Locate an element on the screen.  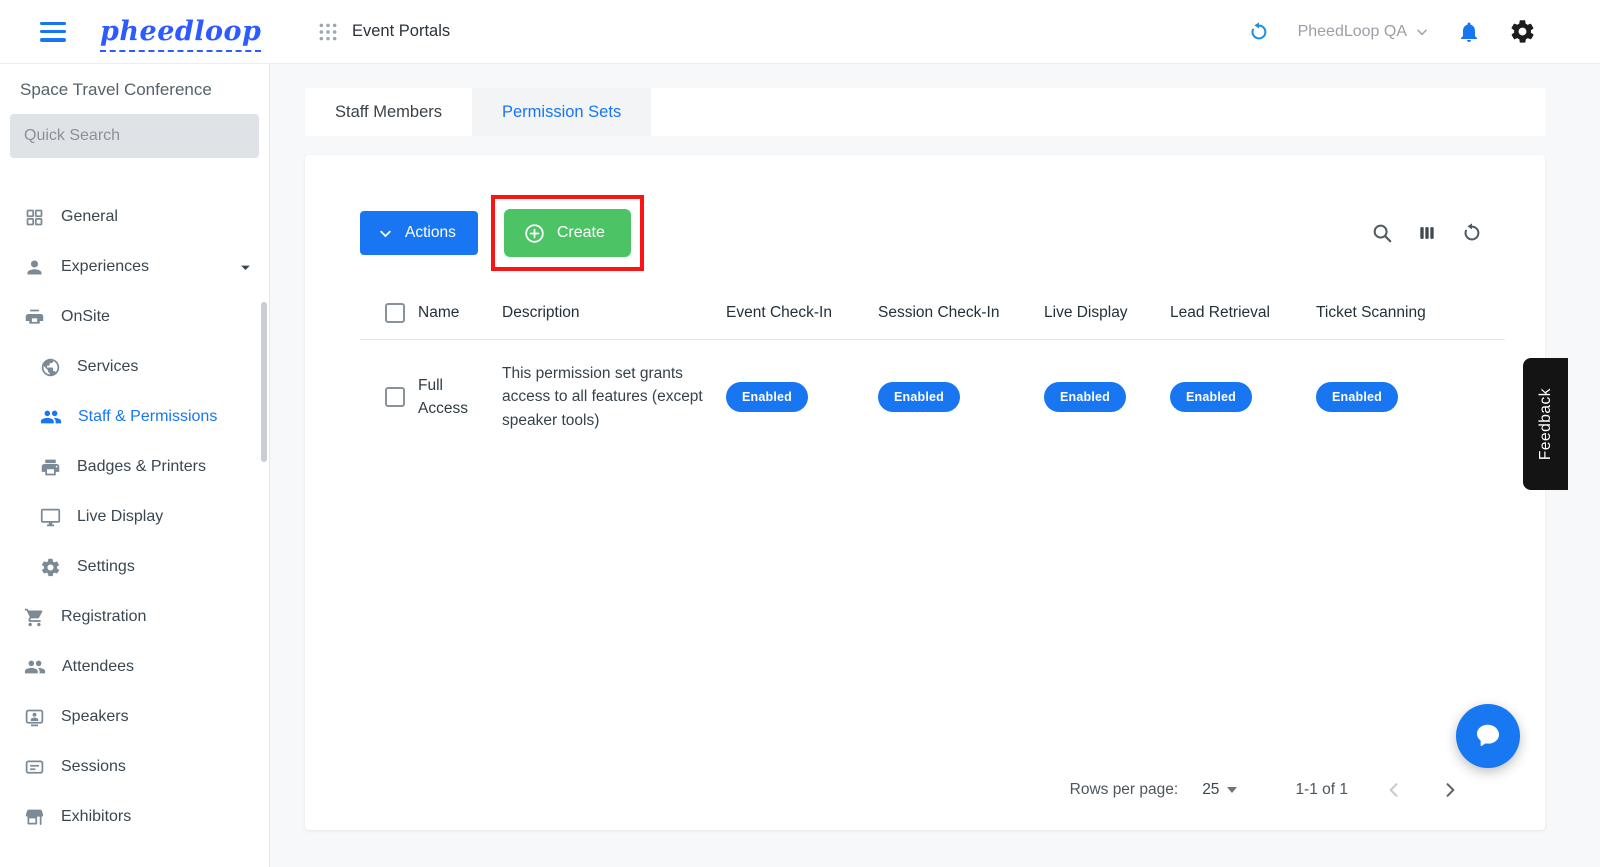
tab-label: Staff Members is located at coordinates (388, 111).